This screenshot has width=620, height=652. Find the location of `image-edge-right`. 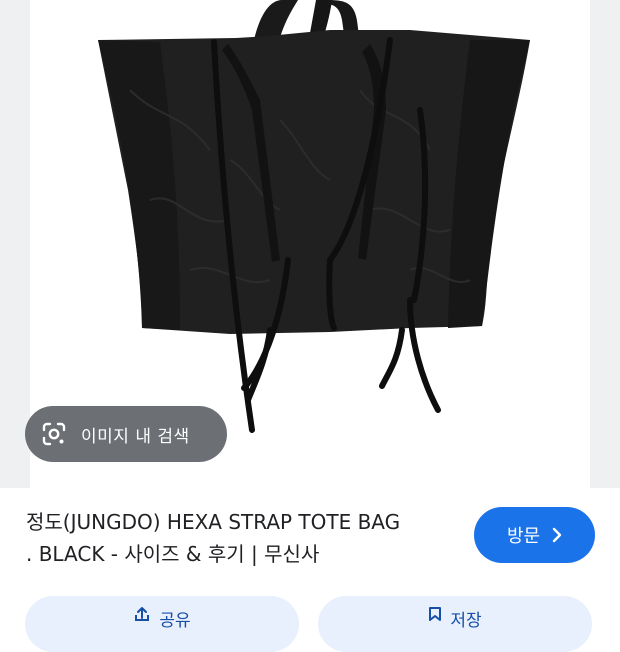

image-edge-right is located at coordinates (605, 244).